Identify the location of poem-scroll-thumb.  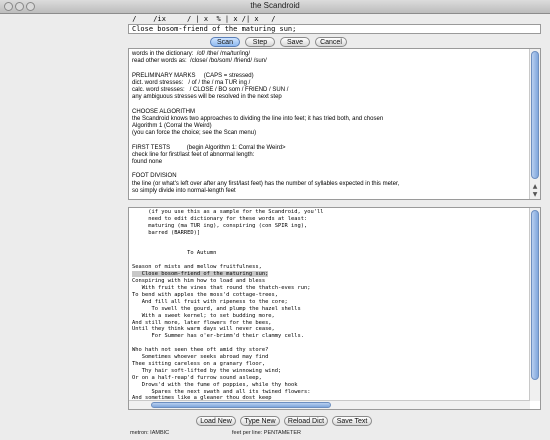
(535, 295).